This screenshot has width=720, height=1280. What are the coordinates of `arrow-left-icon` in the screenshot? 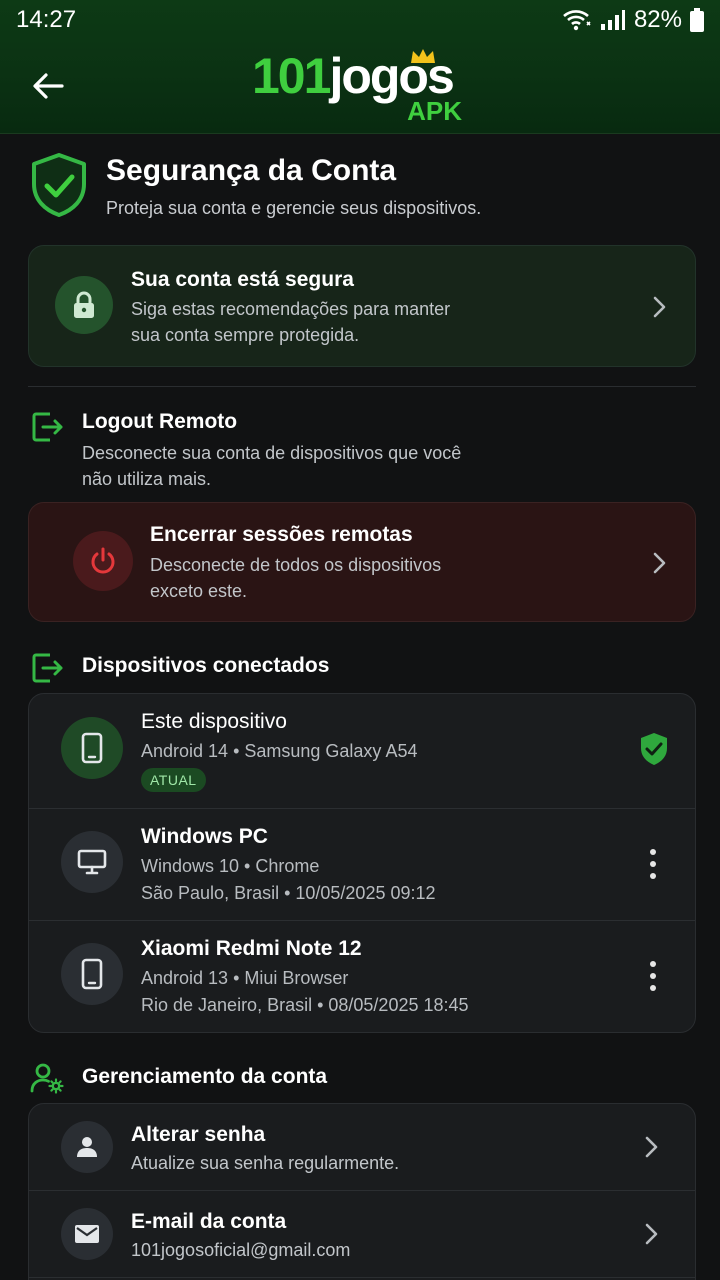 It's located at (48, 86).